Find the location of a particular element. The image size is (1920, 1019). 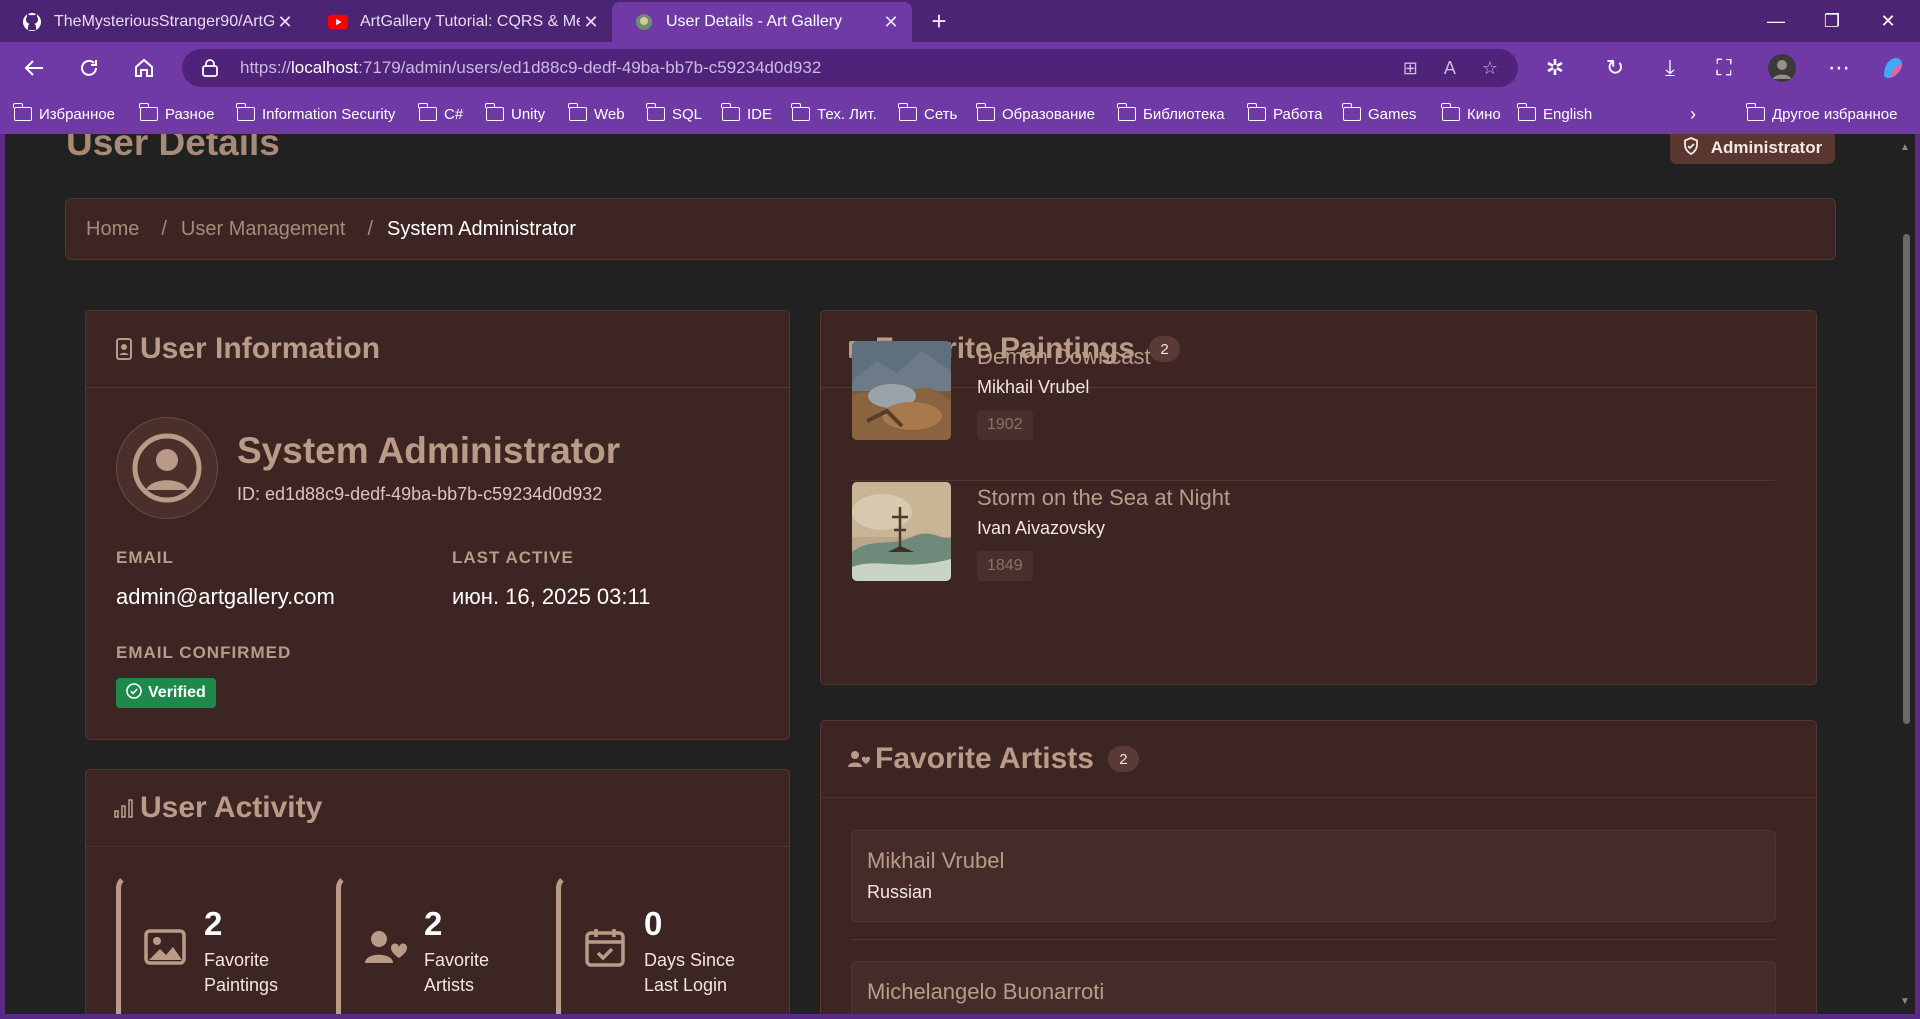

bookmark-folder: Games is located at coordinates (1379, 114).